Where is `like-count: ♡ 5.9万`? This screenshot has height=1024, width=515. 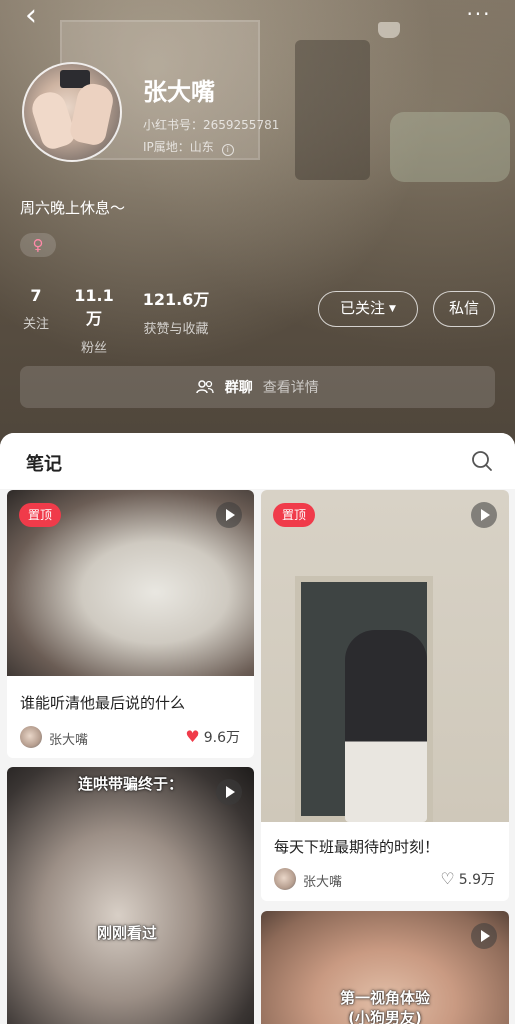 like-count: ♡ 5.9万 is located at coordinates (467, 879).